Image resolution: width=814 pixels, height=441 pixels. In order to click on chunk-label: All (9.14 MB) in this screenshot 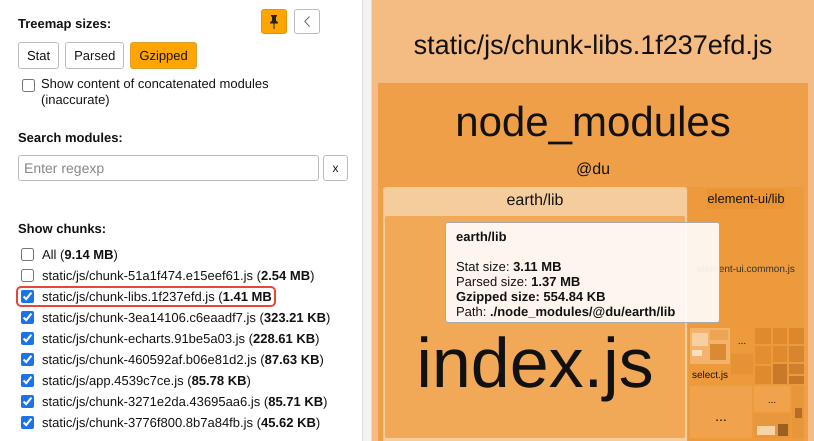, I will do `click(80, 255)`.